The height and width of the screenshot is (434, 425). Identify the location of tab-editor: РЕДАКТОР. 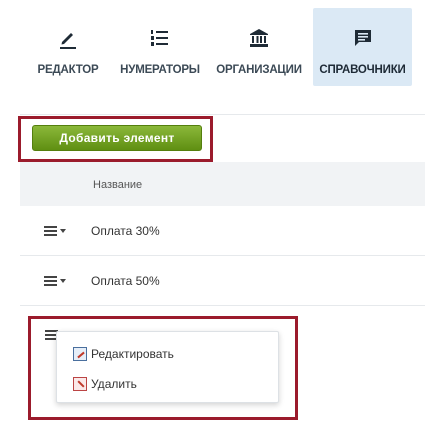
(68, 47).